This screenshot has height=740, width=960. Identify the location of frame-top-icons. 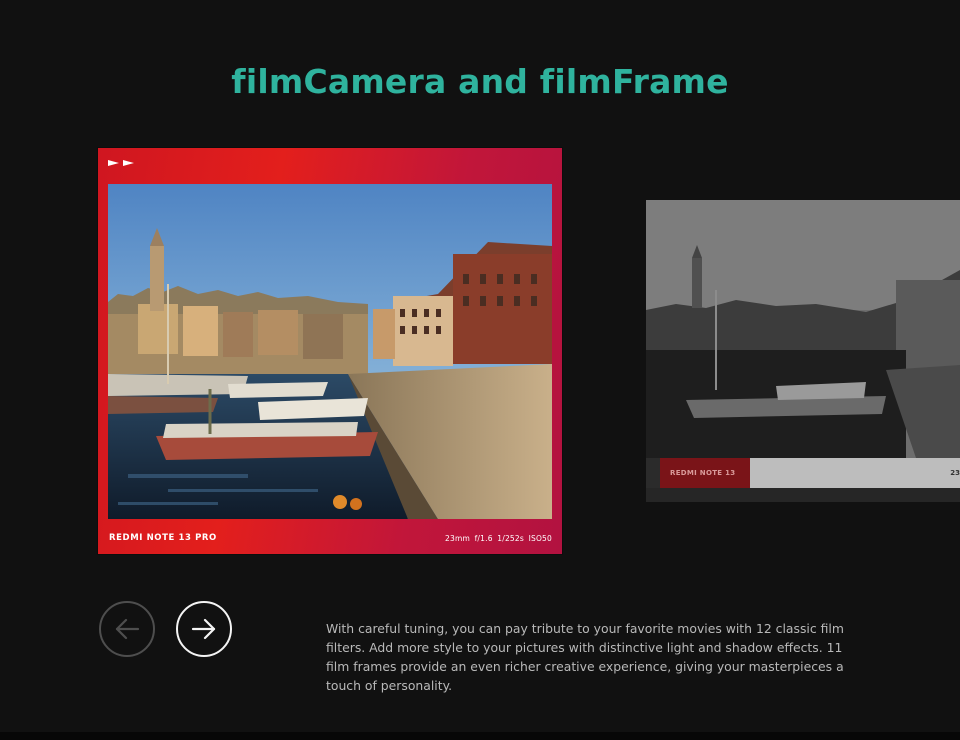
(121, 163).